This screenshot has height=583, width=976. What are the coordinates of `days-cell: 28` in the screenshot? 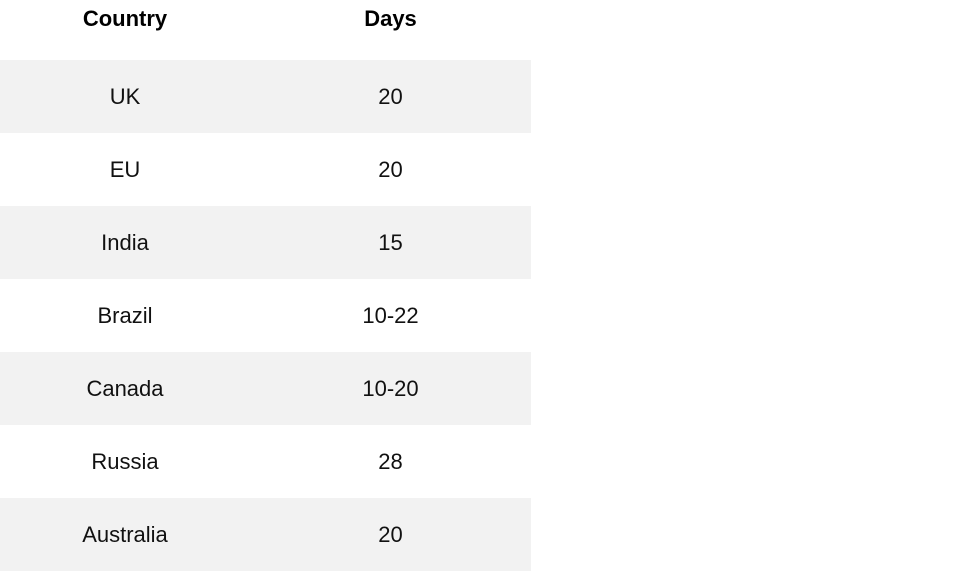 It's located at (390, 461).